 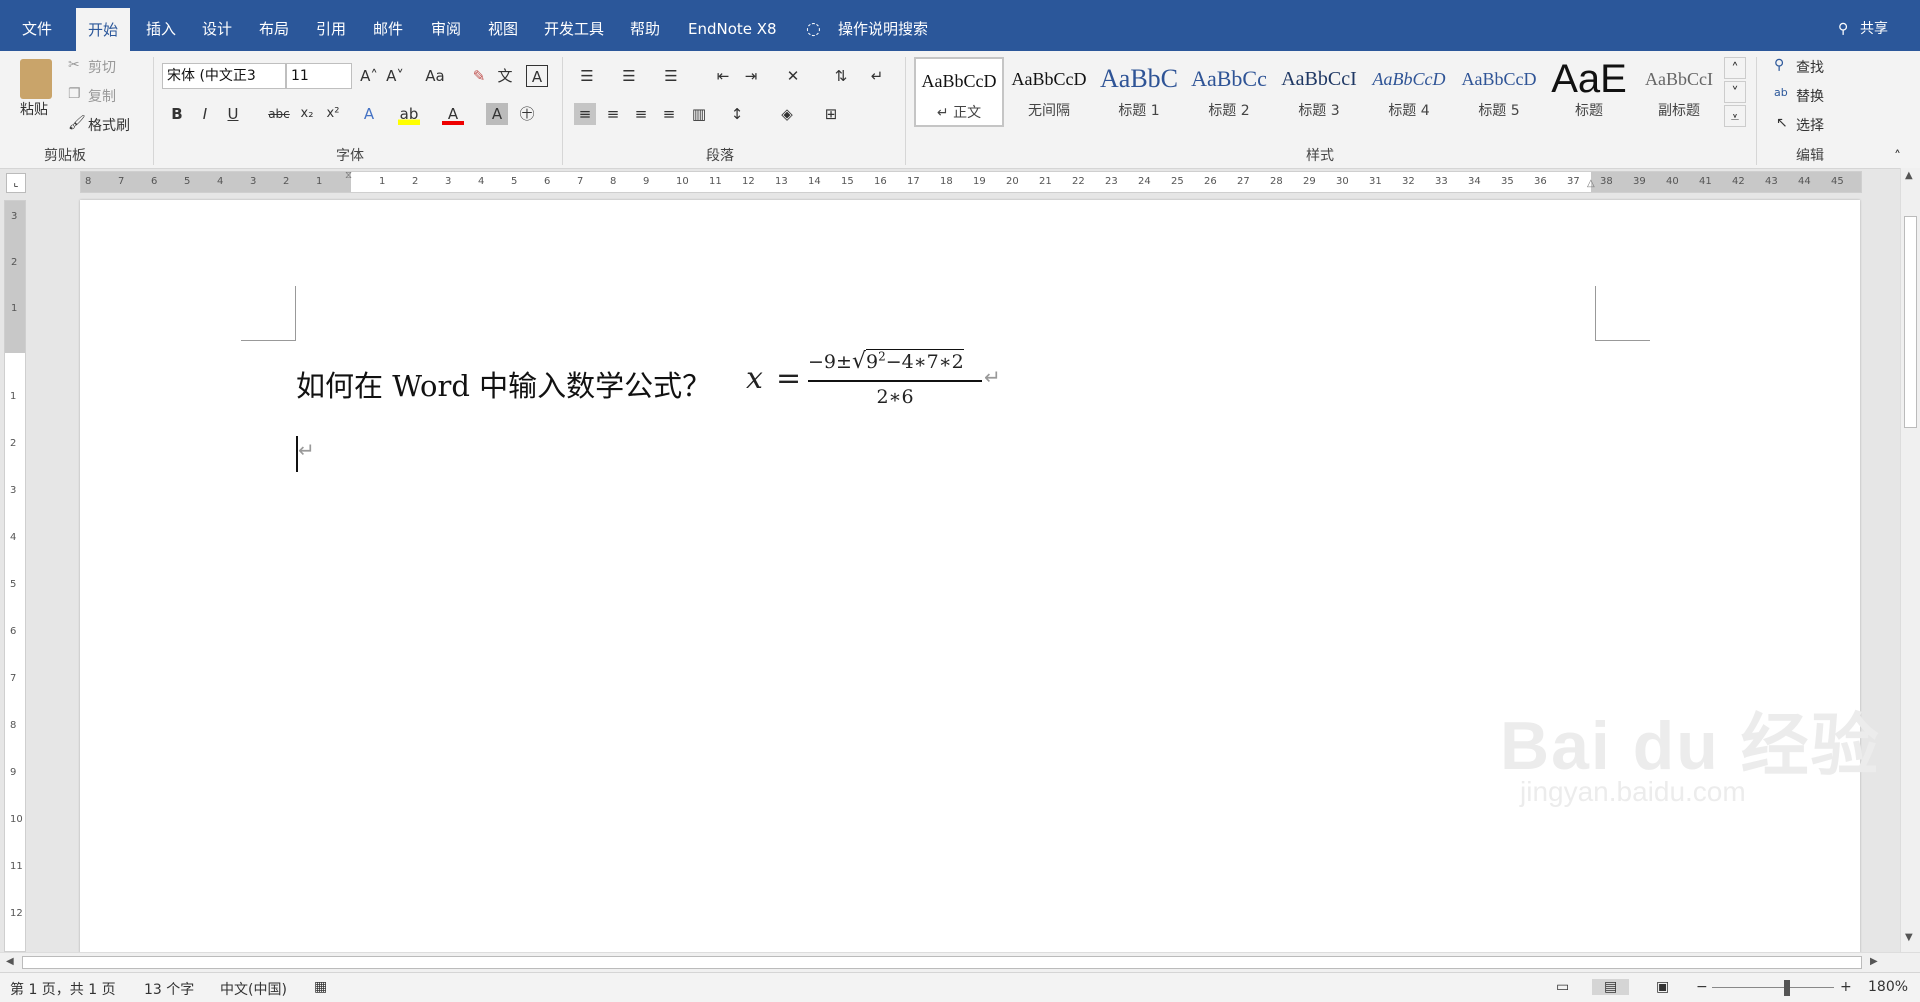 What do you see at coordinates (1874, 961) in the screenshot?
I see `scroll-right-icon: ▶` at bounding box center [1874, 961].